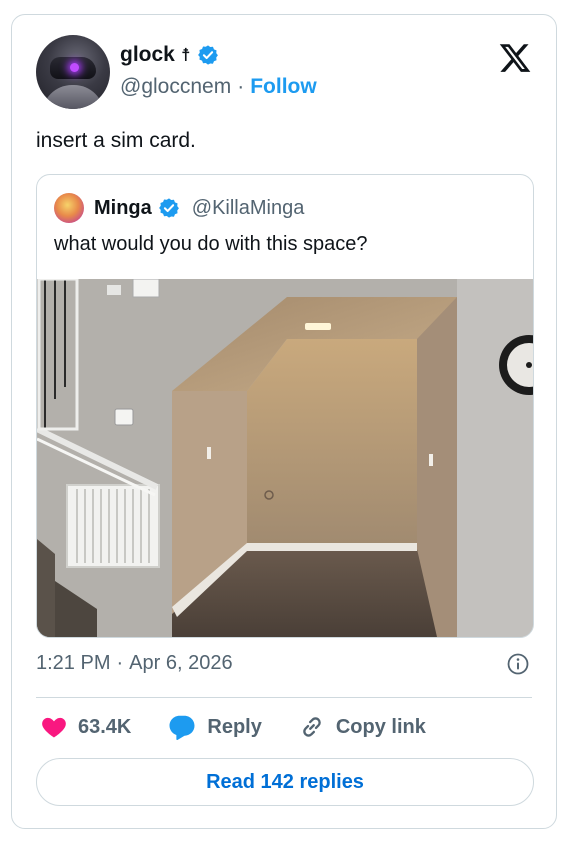 This screenshot has width=570, height=846. Describe the element at coordinates (181, 663) in the screenshot. I see `tweet-date: Apr 6, 2026` at that location.